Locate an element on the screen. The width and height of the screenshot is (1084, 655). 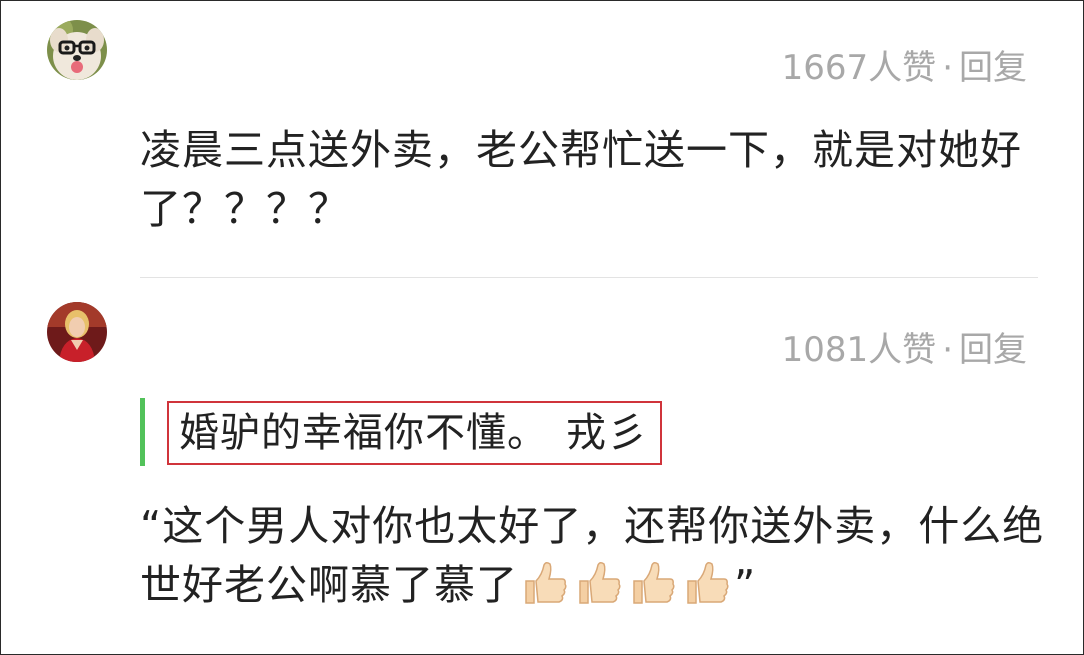
like-count: 1081人赞 is located at coordinates (859, 350).